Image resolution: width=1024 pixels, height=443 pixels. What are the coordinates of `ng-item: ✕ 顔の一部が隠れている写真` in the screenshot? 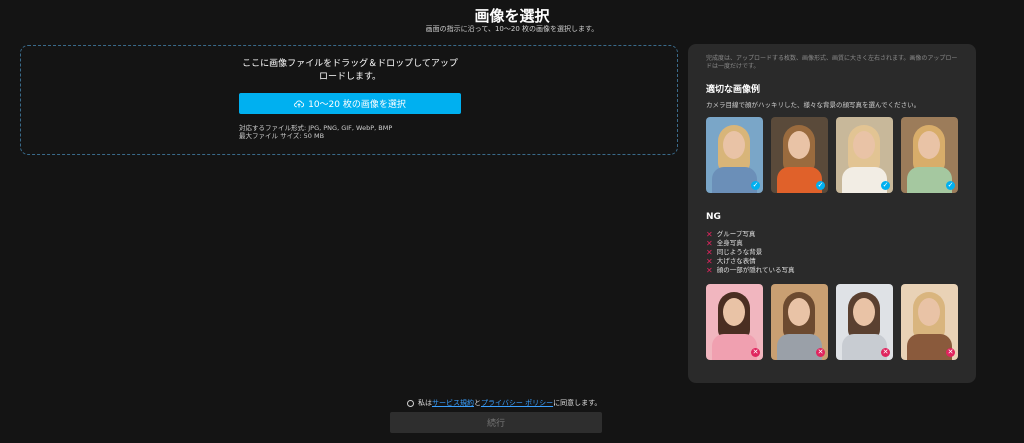 It's located at (750, 270).